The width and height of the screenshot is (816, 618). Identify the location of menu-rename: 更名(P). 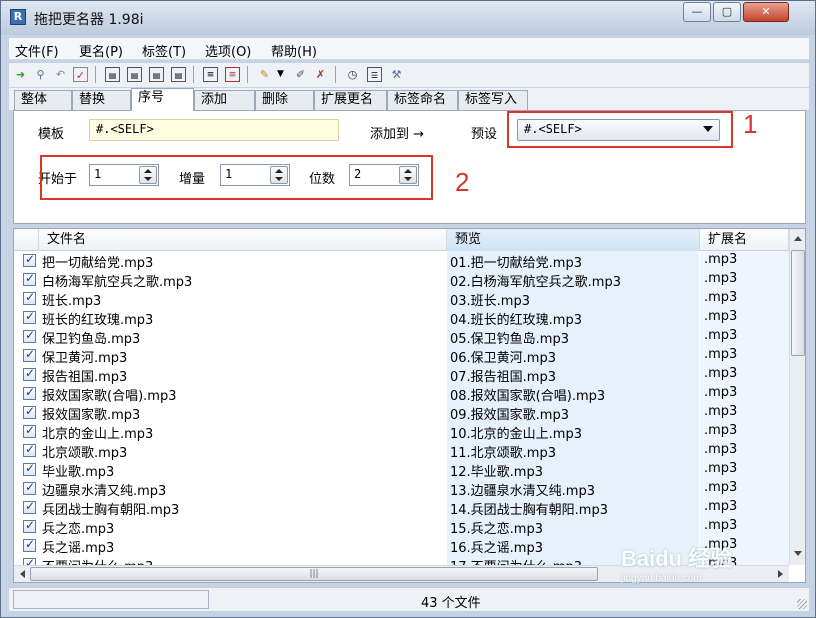
(101, 50).